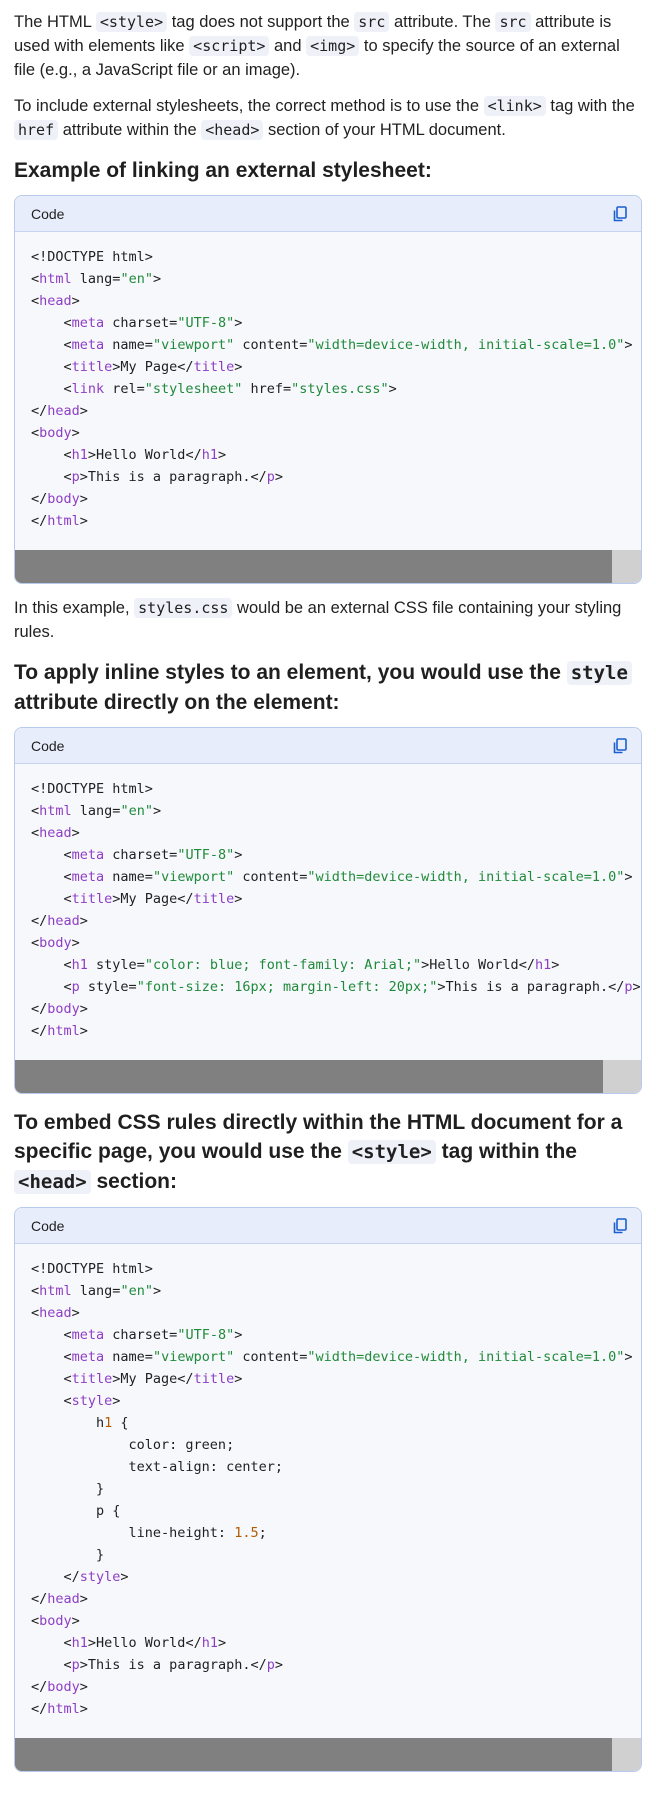 This screenshot has width=656, height=1816. I want to click on code-token: link, so click(88, 389).